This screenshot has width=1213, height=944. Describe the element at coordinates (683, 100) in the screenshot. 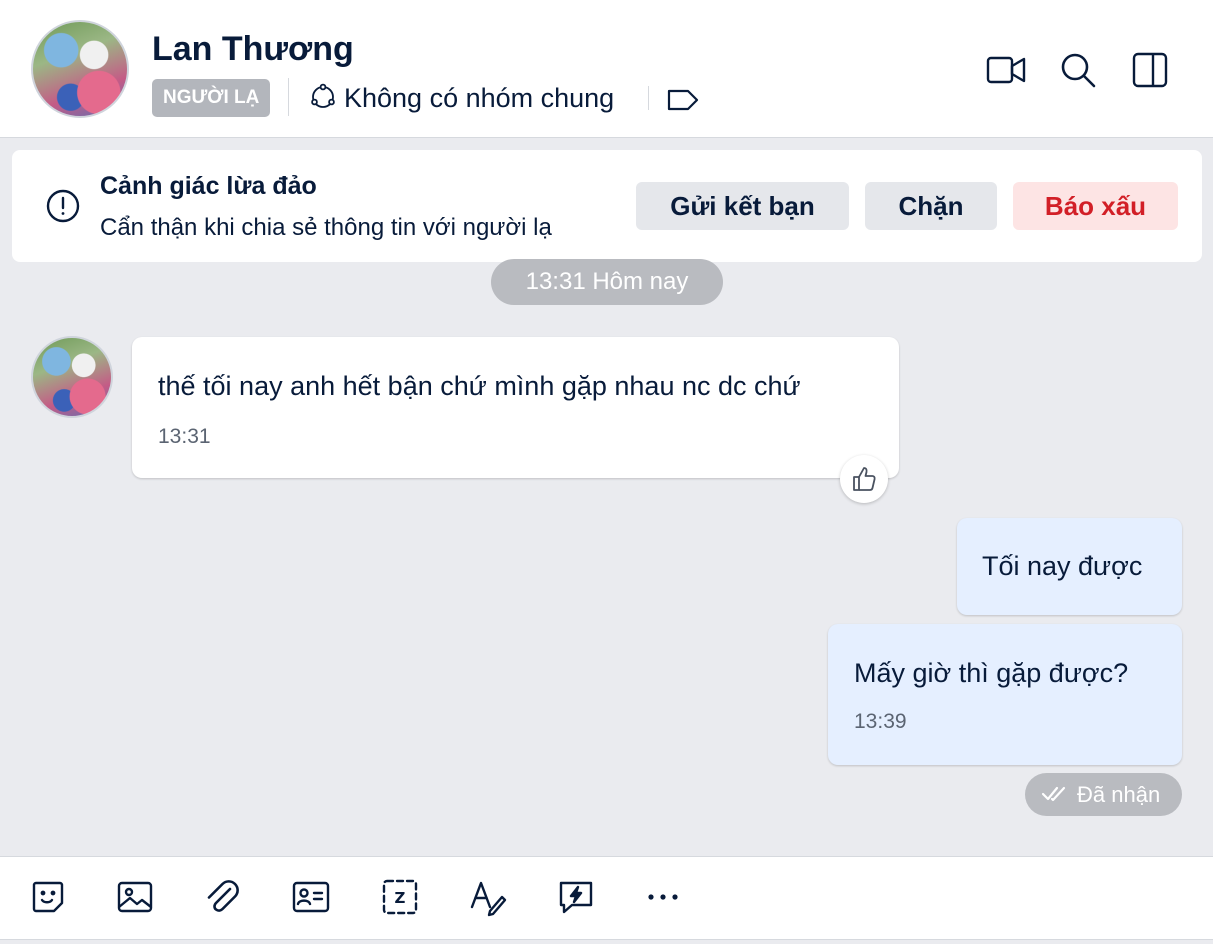

I see `tag-icon` at that location.